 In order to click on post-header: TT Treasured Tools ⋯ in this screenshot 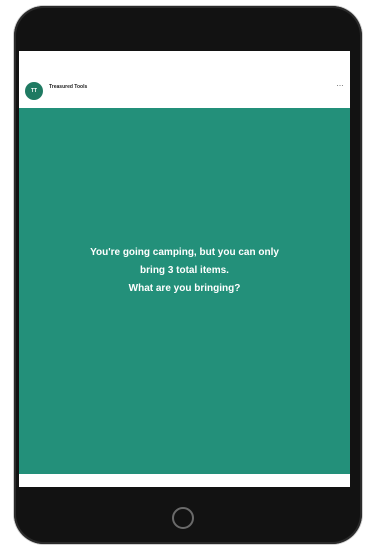, I will do `click(184, 78)`.